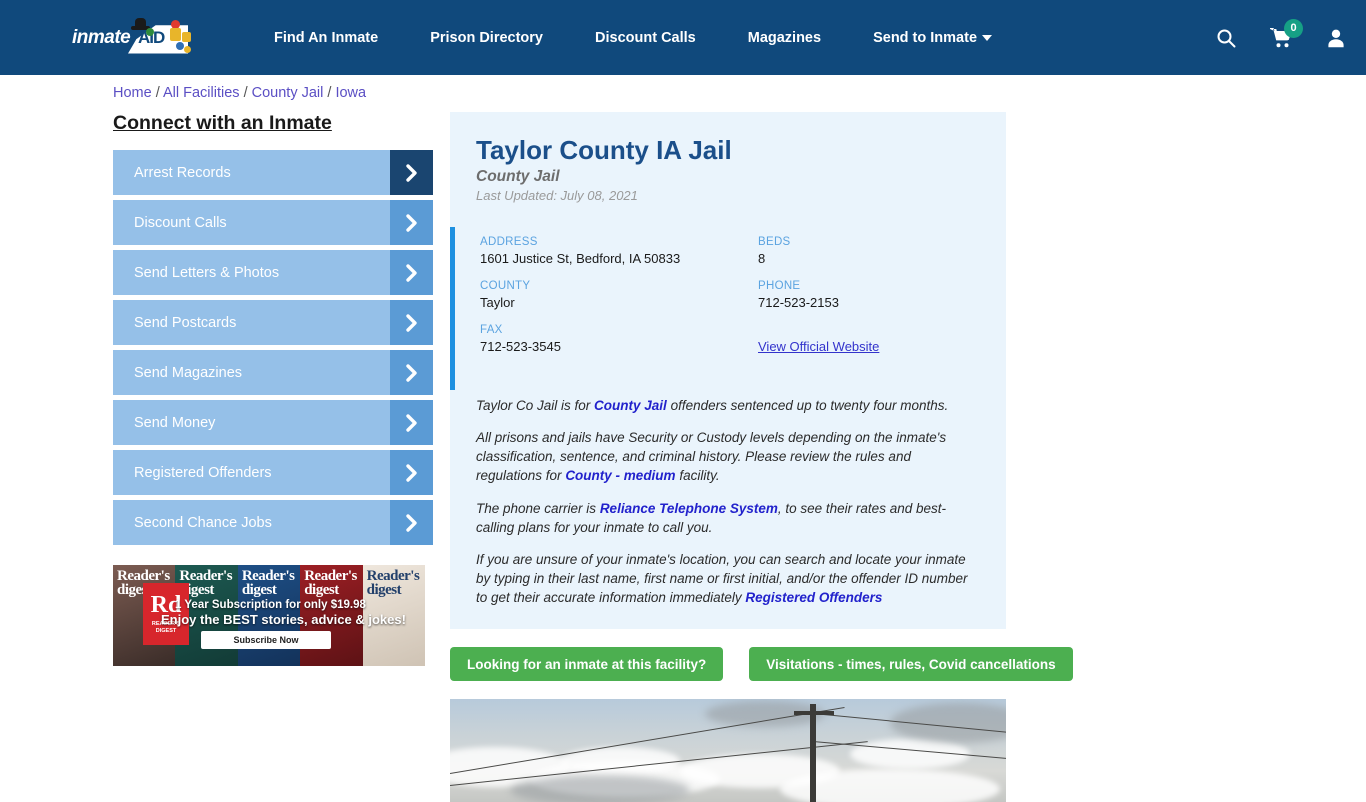 The width and height of the screenshot is (1366, 802). What do you see at coordinates (180, 45) in the screenshot?
I see `logo-figure-blue-icon` at bounding box center [180, 45].